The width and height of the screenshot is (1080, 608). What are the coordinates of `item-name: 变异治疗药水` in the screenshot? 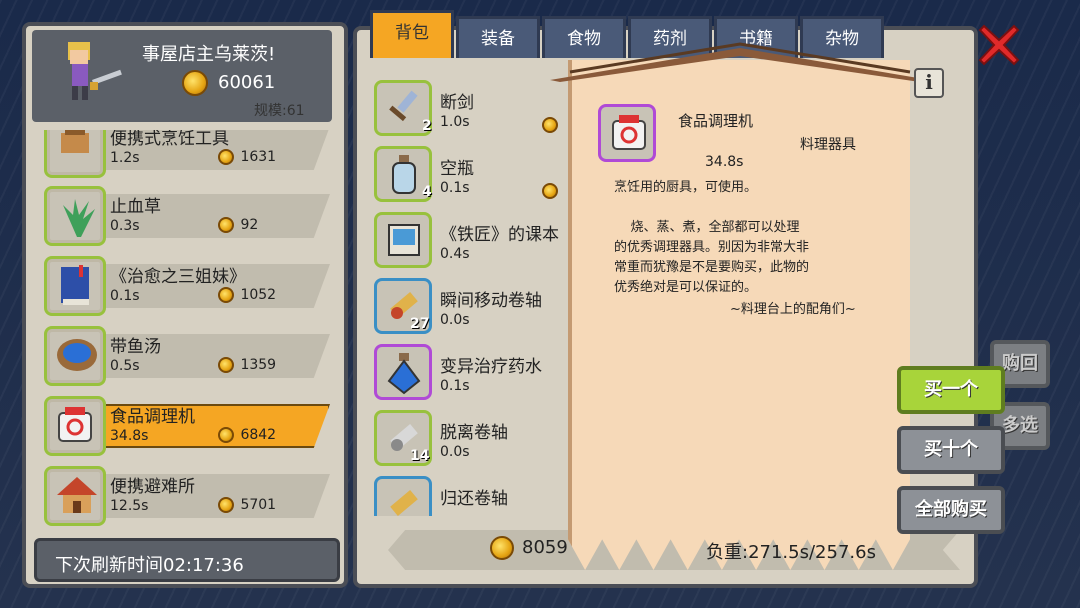 It's located at (491, 367).